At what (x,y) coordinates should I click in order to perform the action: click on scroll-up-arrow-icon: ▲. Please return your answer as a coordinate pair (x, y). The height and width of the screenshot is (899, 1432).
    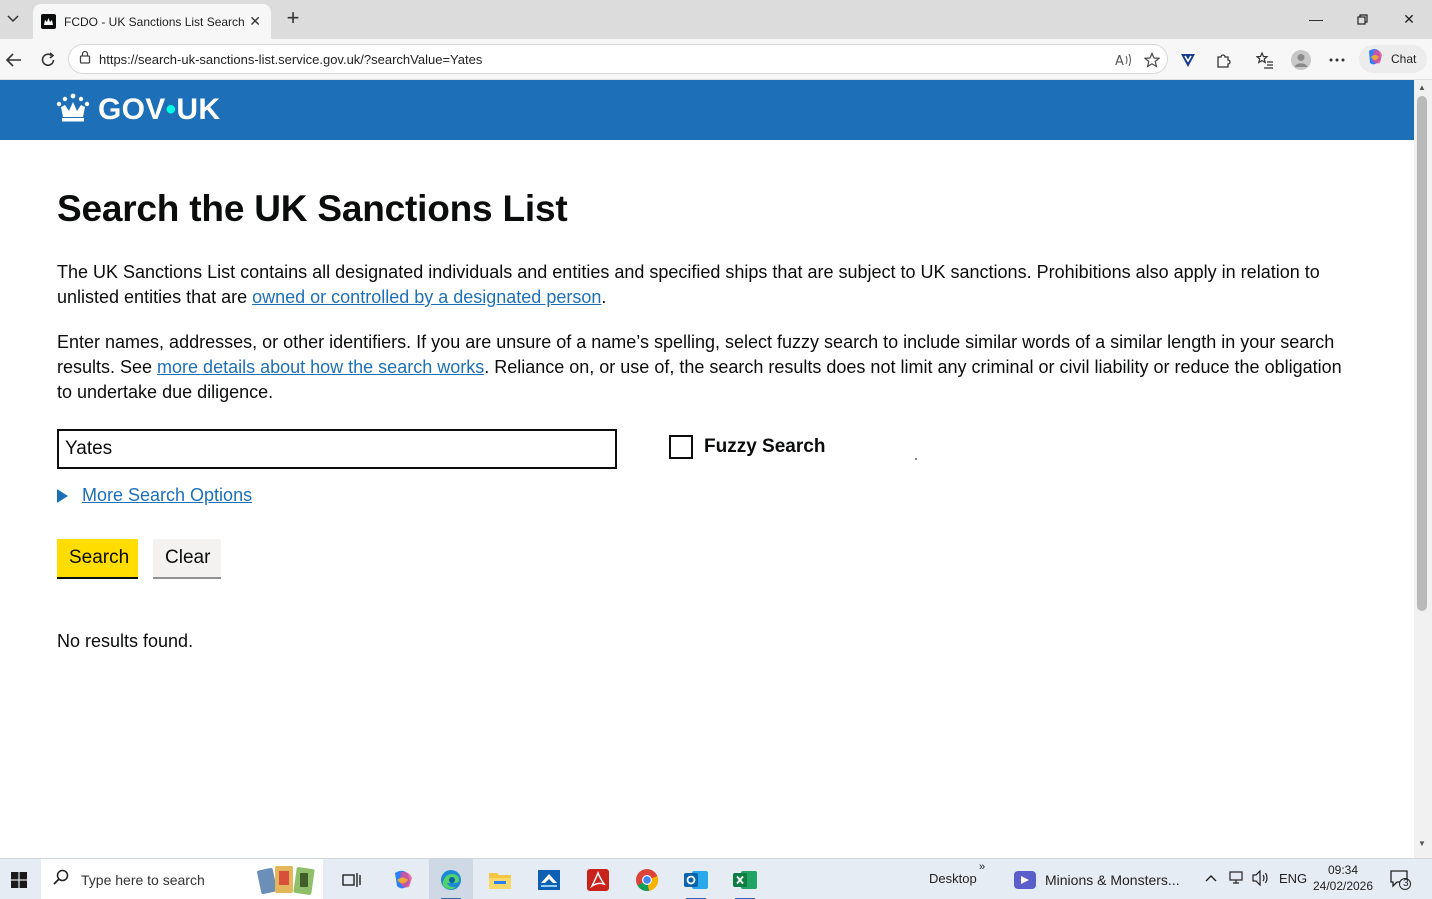
    Looking at the image, I should click on (1422, 87).